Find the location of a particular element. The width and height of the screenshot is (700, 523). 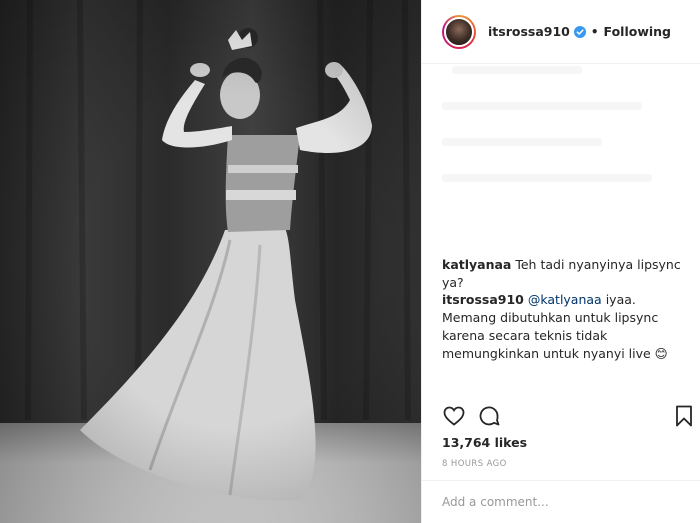

faded-earlier-comments is located at coordinates (562, 156).